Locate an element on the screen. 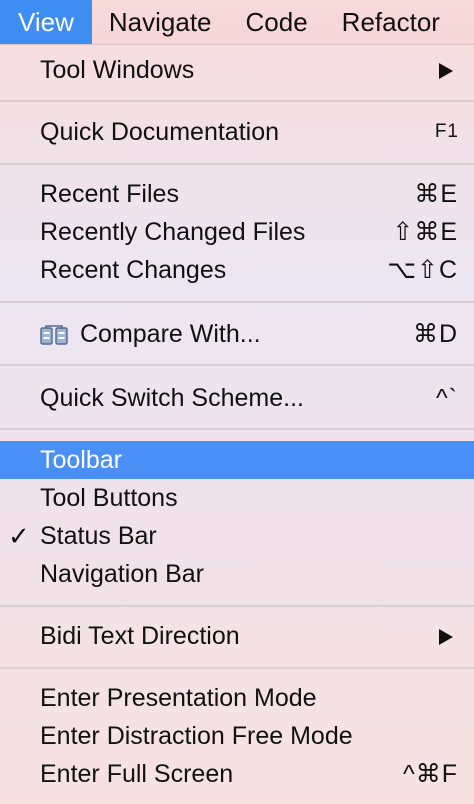  compare-icon is located at coordinates (54, 335).